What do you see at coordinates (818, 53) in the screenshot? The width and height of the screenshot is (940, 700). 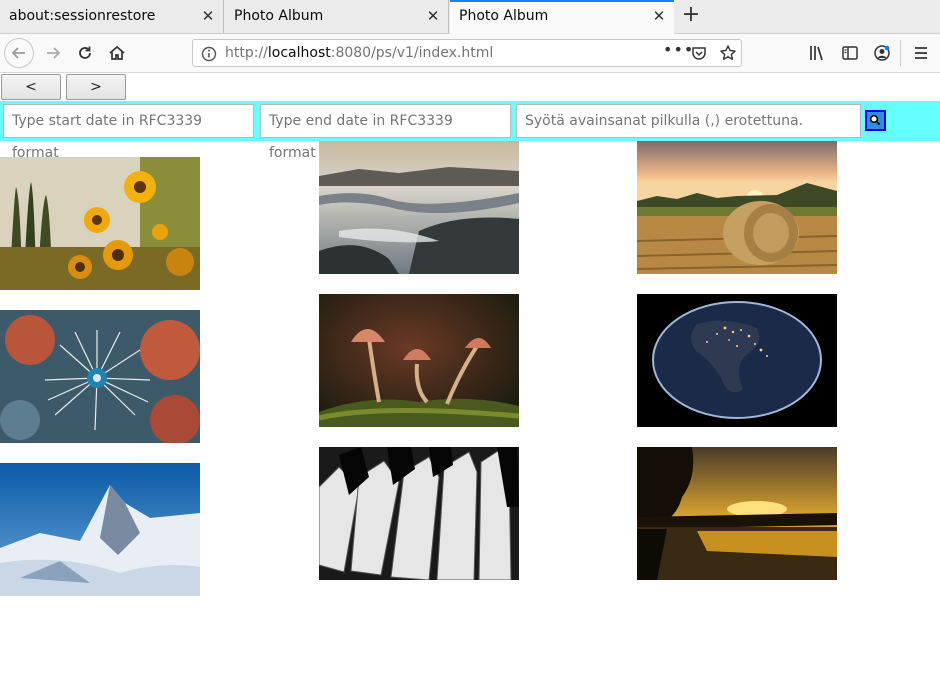 I see `library-icon` at bounding box center [818, 53].